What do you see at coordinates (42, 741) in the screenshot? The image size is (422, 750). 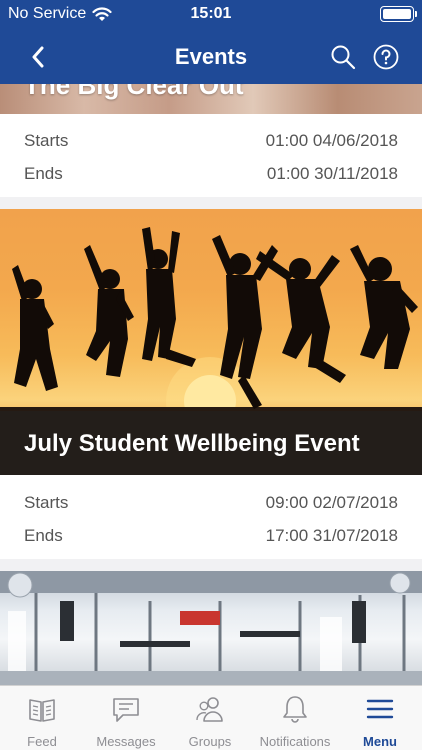 I see `tab-label: Feed` at bounding box center [42, 741].